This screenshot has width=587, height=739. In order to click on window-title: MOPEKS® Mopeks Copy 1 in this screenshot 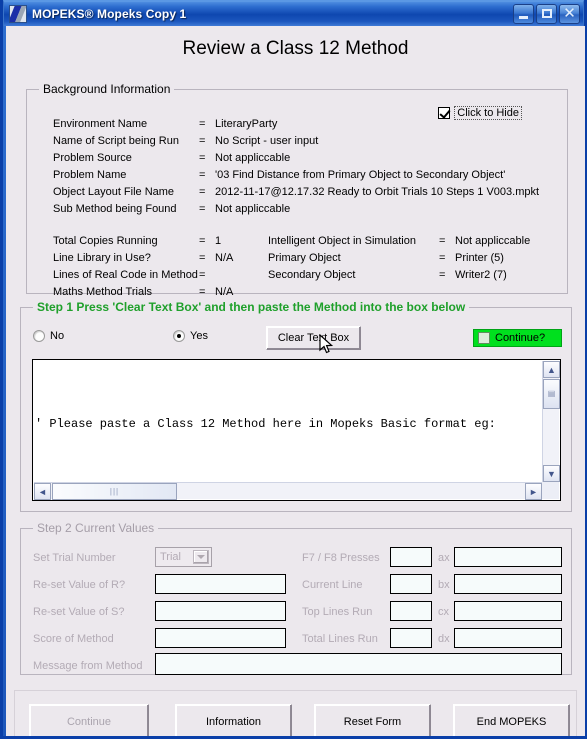, I will do `click(109, 14)`.